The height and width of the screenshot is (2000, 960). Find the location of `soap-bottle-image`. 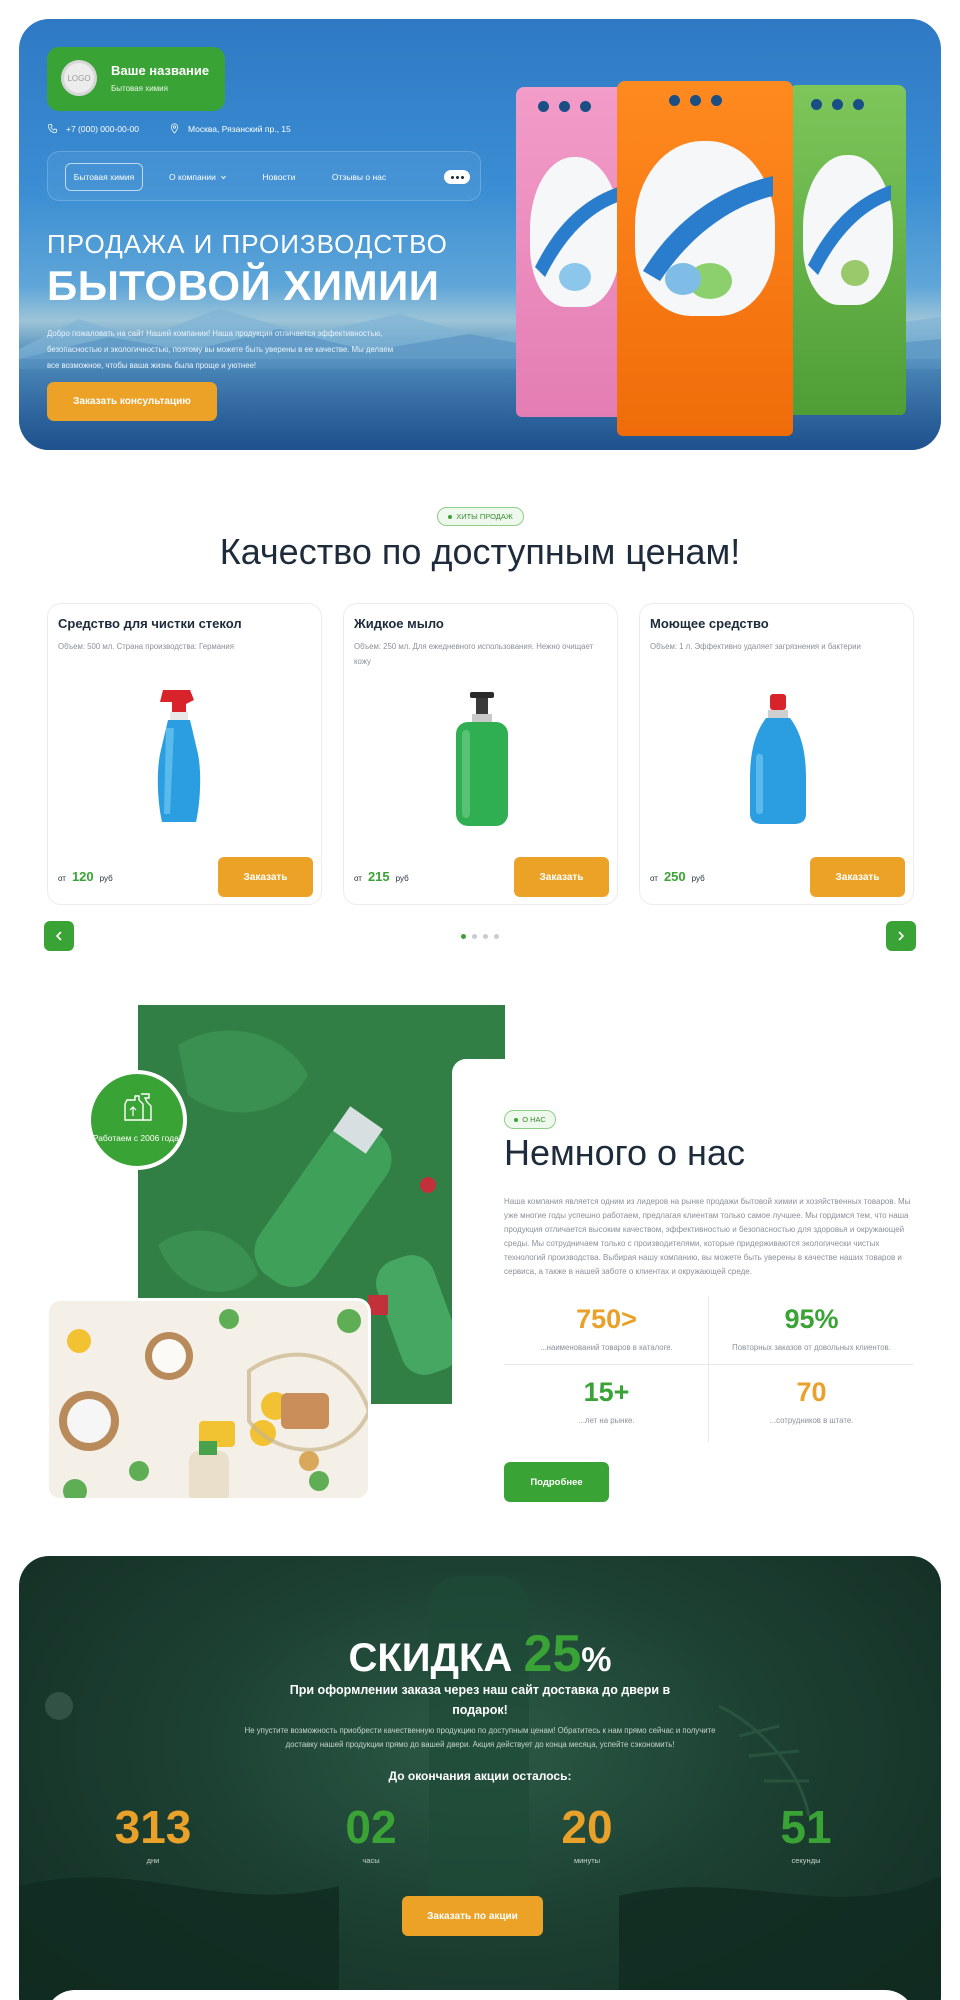

soap-bottle-image is located at coordinates (482, 759).